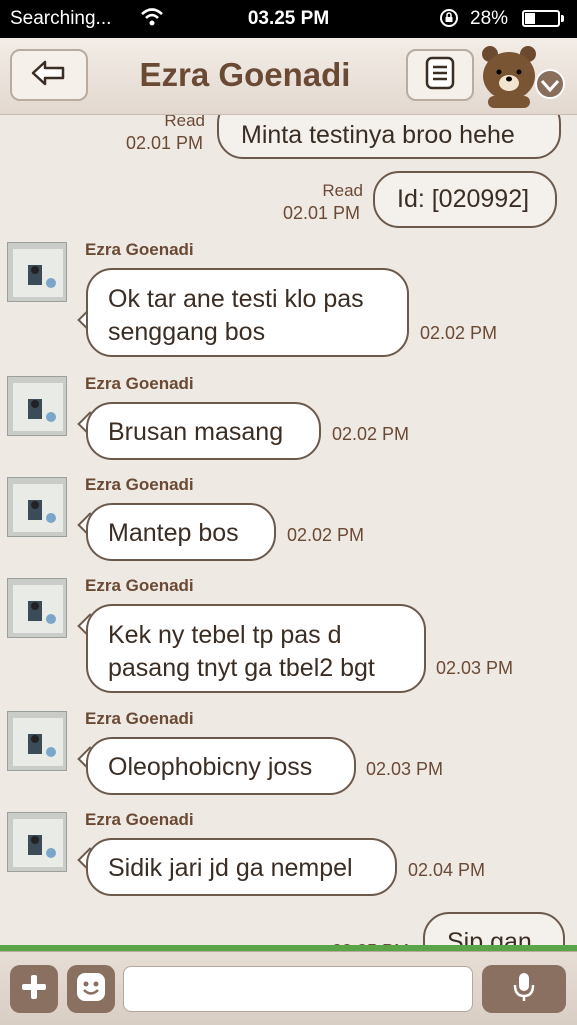 This screenshot has width=577, height=1025. Describe the element at coordinates (449, 21) in the screenshot. I see `rotation-lock-icon` at that location.